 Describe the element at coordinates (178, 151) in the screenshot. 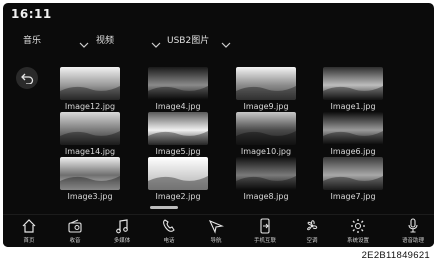

I see `image-filename: Image5.jpg` at that location.